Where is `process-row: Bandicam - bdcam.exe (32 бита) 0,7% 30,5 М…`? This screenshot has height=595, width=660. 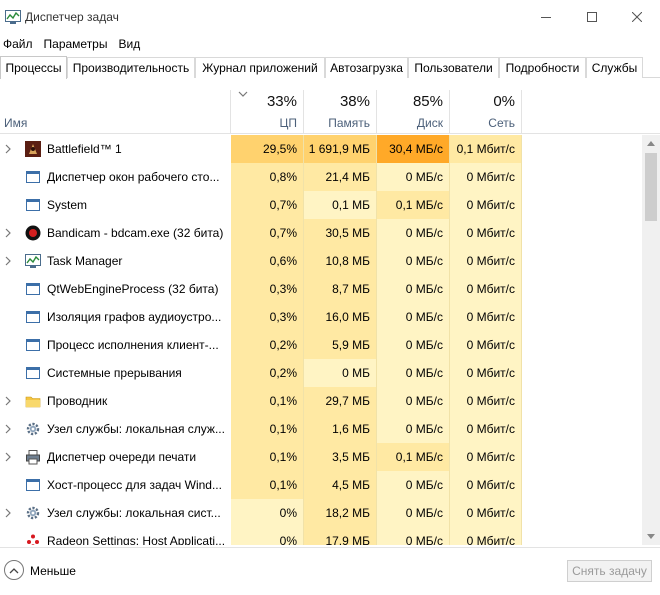 process-row: Bandicam - bdcam.exe (32 бита) 0,7% 30,5 М… is located at coordinates (321, 233).